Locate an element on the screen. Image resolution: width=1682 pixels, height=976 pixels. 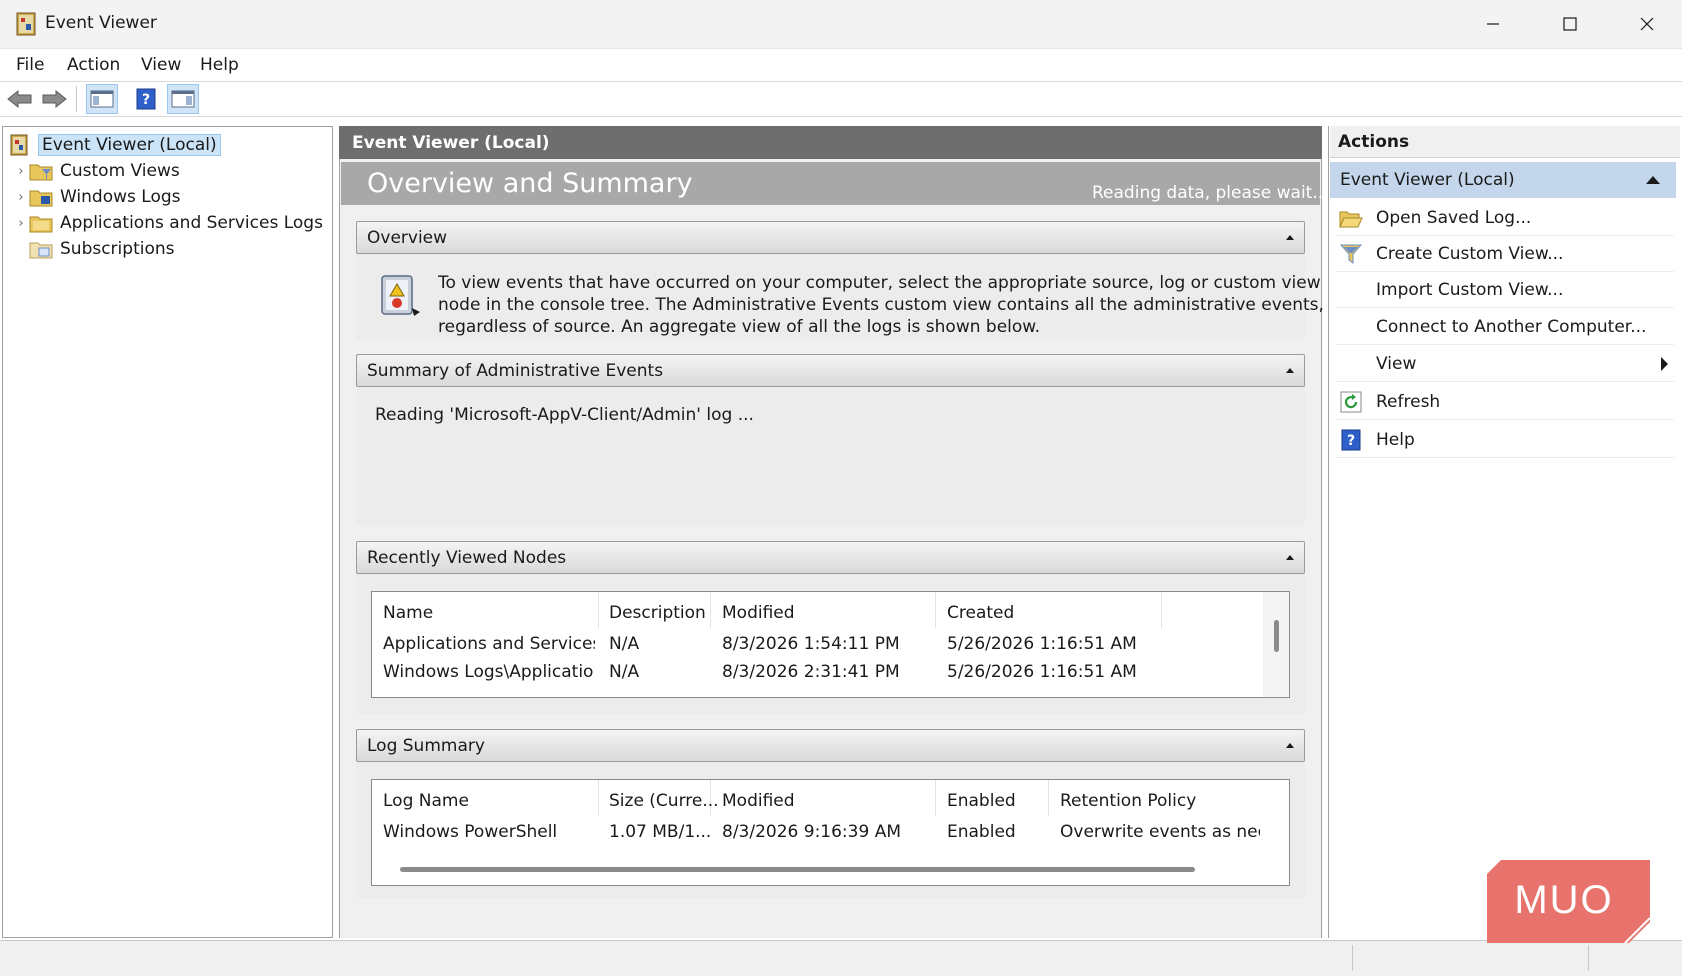
folder-open-icon is located at coordinates (1351, 218).